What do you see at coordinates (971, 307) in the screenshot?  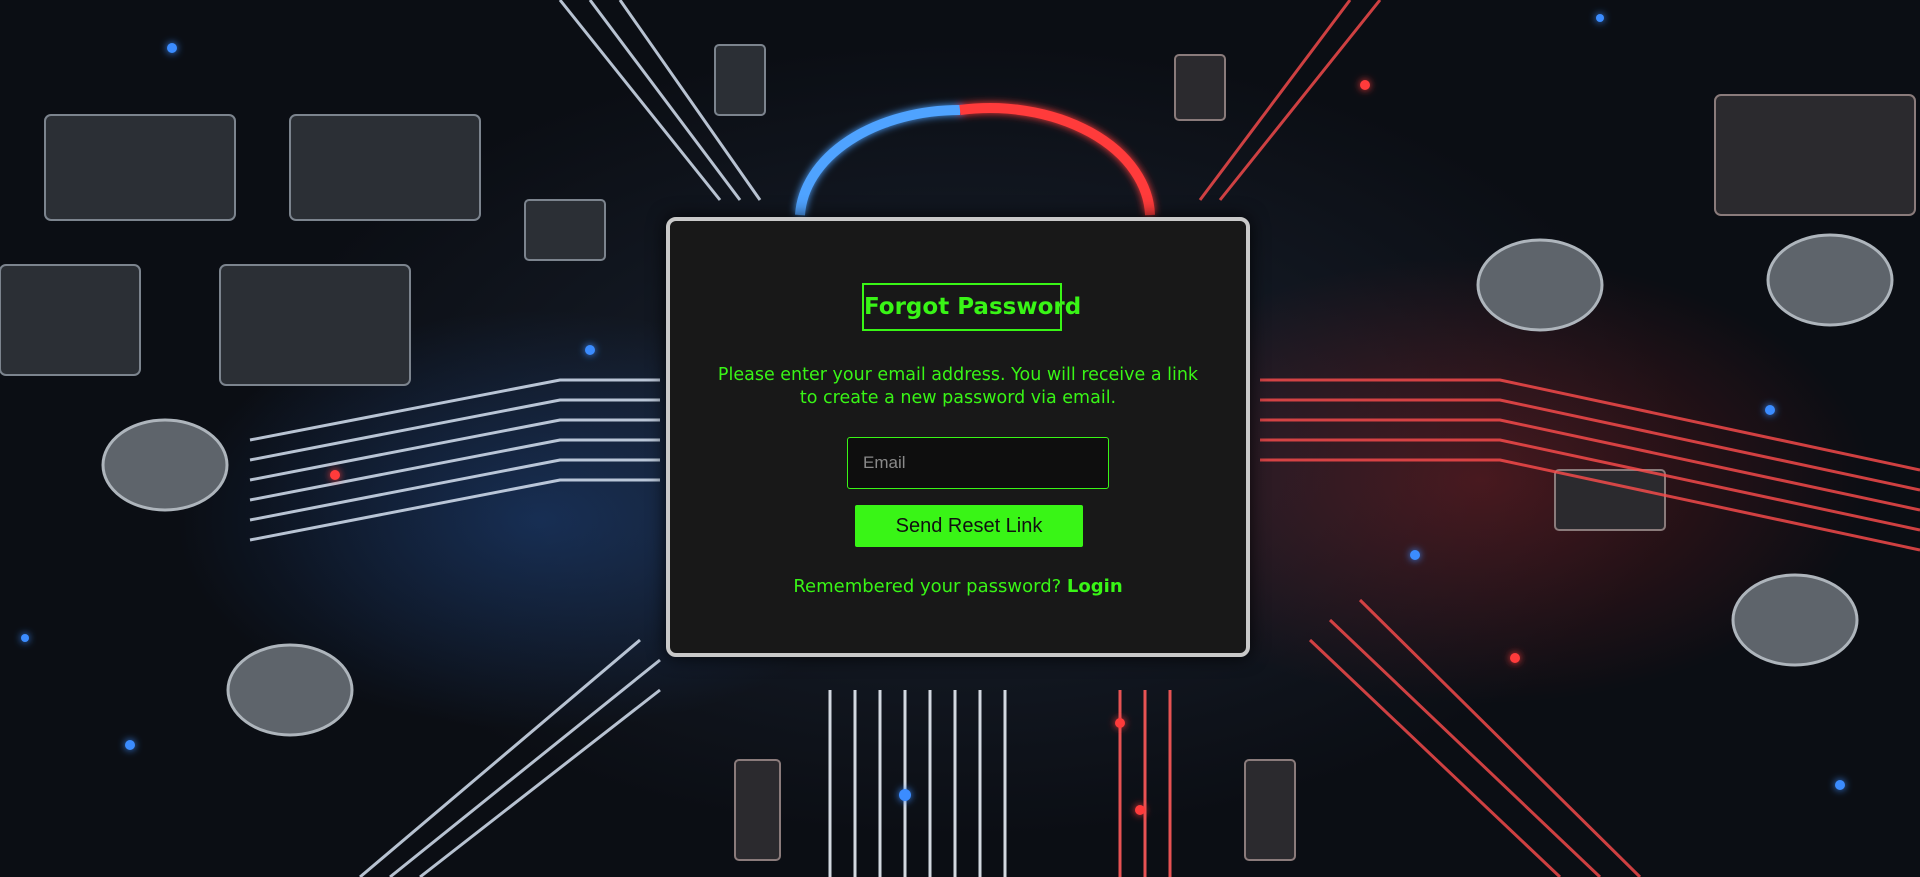 I see `page-title: Forgot Password` at bounding box center [971, 307].